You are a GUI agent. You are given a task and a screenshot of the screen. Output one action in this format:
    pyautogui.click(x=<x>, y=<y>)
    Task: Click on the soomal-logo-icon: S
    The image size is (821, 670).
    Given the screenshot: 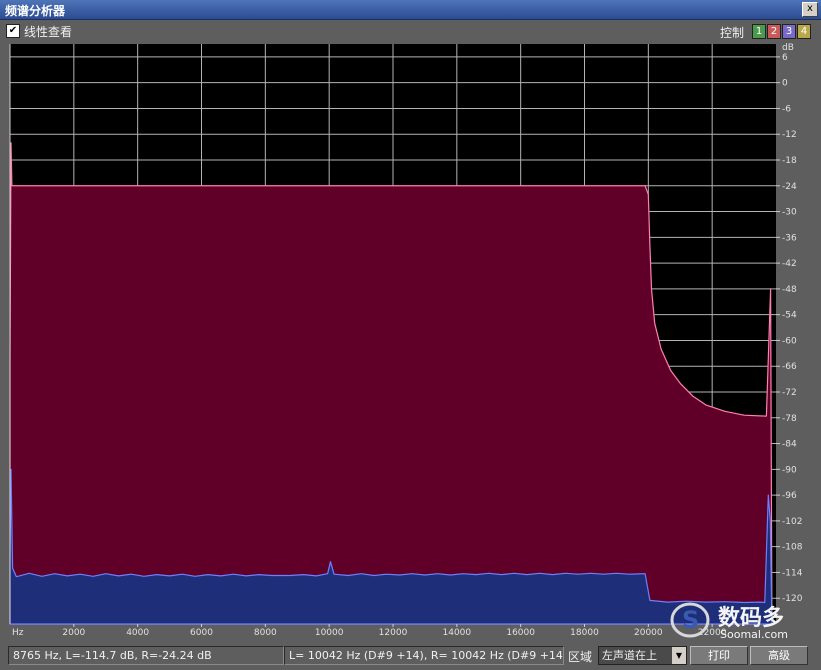 What is the action you would take?
    pyautogui.click(x=690, y=620)
    